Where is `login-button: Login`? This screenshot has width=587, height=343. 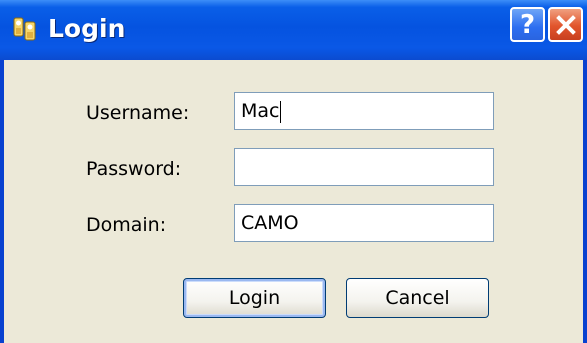 login-button: Login is located at coordinates (254, 298).